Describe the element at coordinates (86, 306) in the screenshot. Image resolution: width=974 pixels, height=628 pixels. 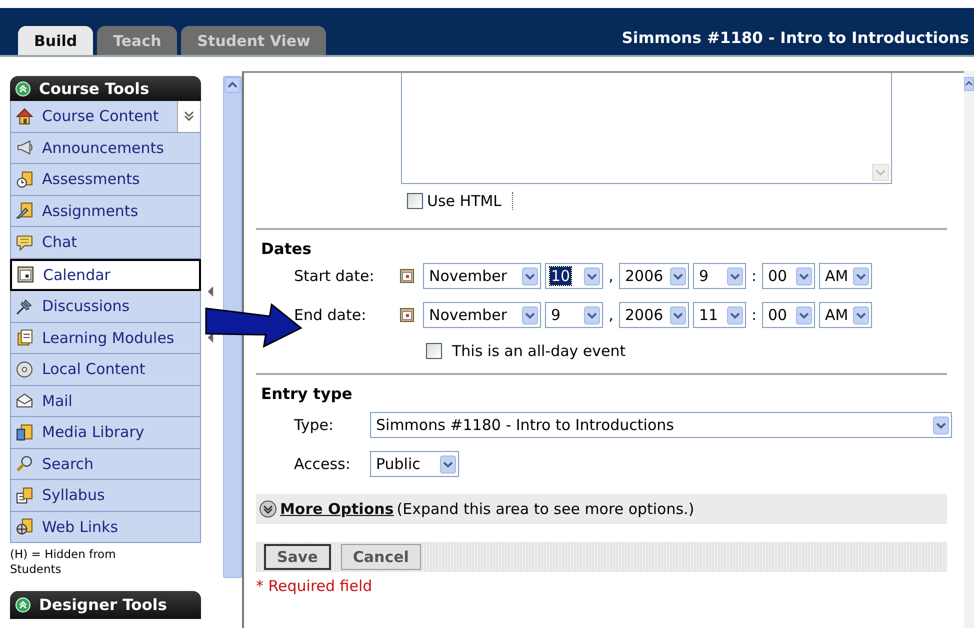
I see `sidebar-item-label: Discussions` at that location.